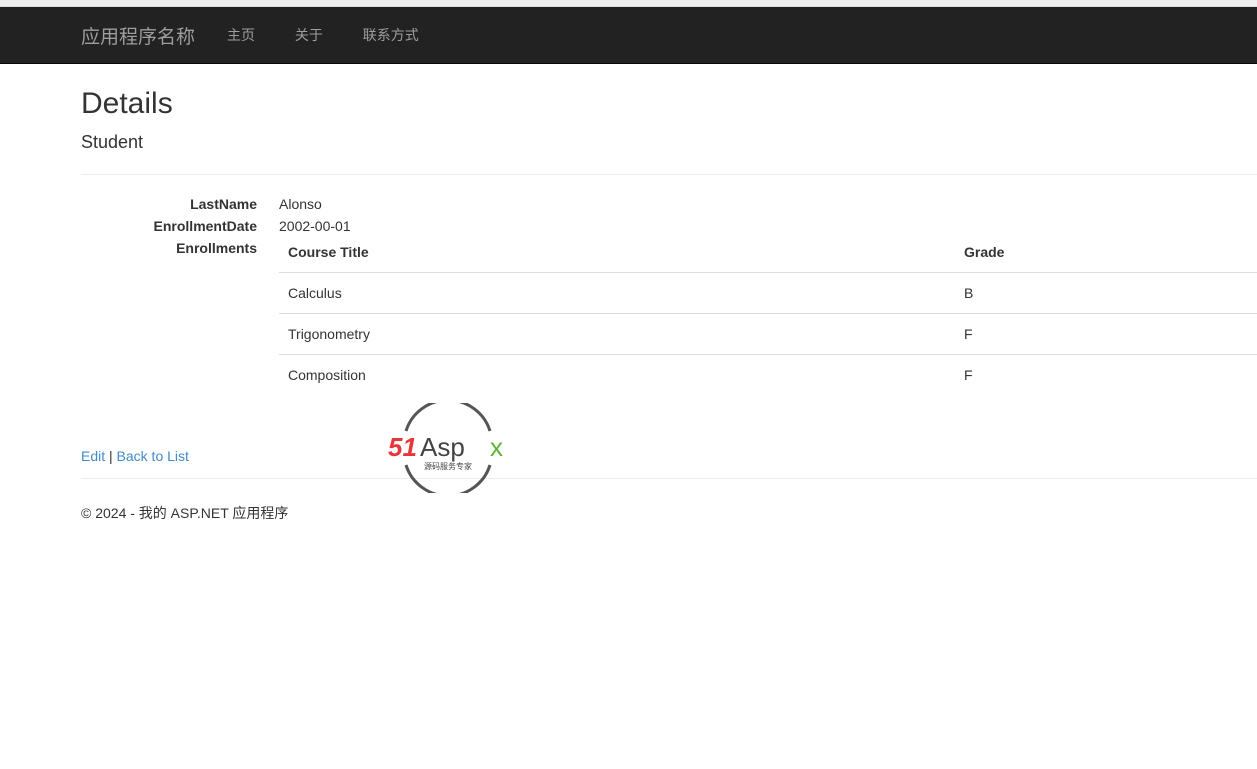 The height and width of the screenshot is (769, 1257). What do you see at coordinates (391, 35) in the screenshot?
I see `nav-contact: 联系方式` at bounding box center [391, 35].